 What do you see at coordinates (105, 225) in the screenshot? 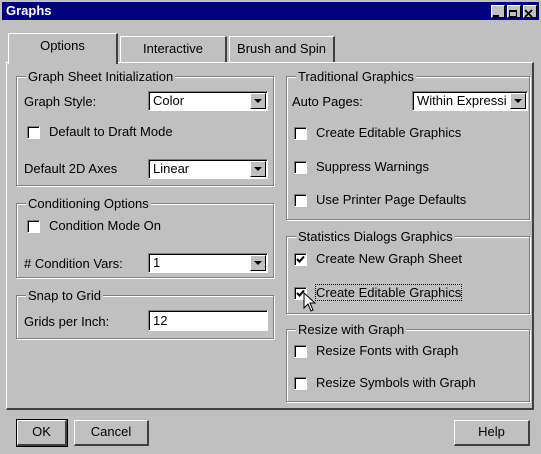
I see `condition-mode-label: Condition Mode On` at bounding box center [105, 225].